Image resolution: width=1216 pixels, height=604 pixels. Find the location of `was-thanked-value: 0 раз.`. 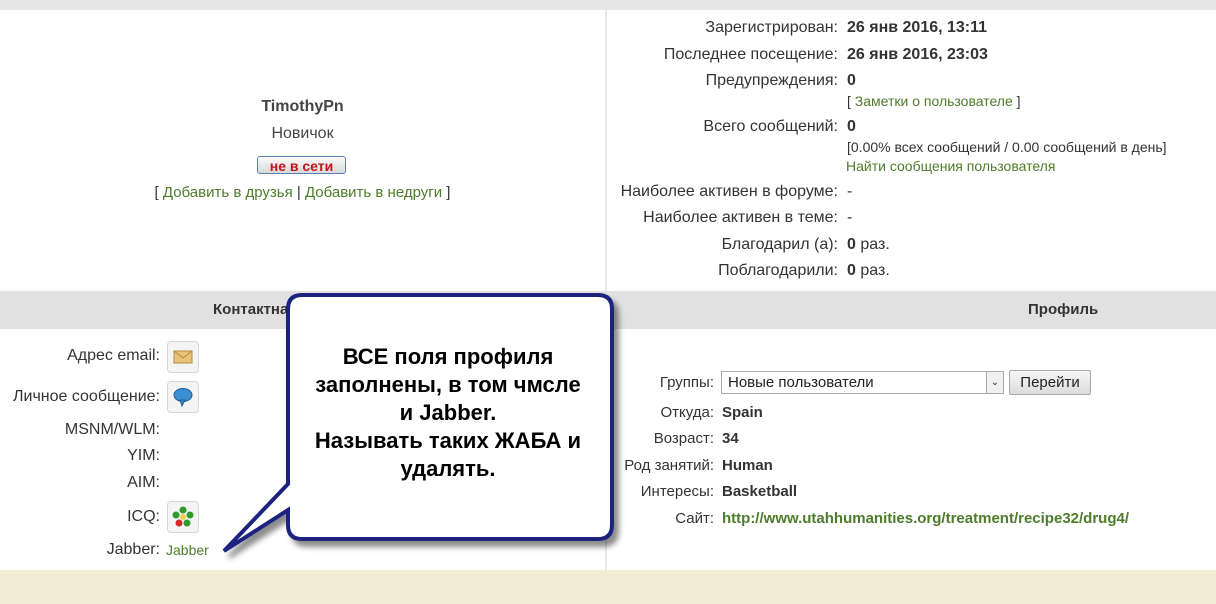

was-thanked-value: 0 раз. is located at coordinates (868, 270).